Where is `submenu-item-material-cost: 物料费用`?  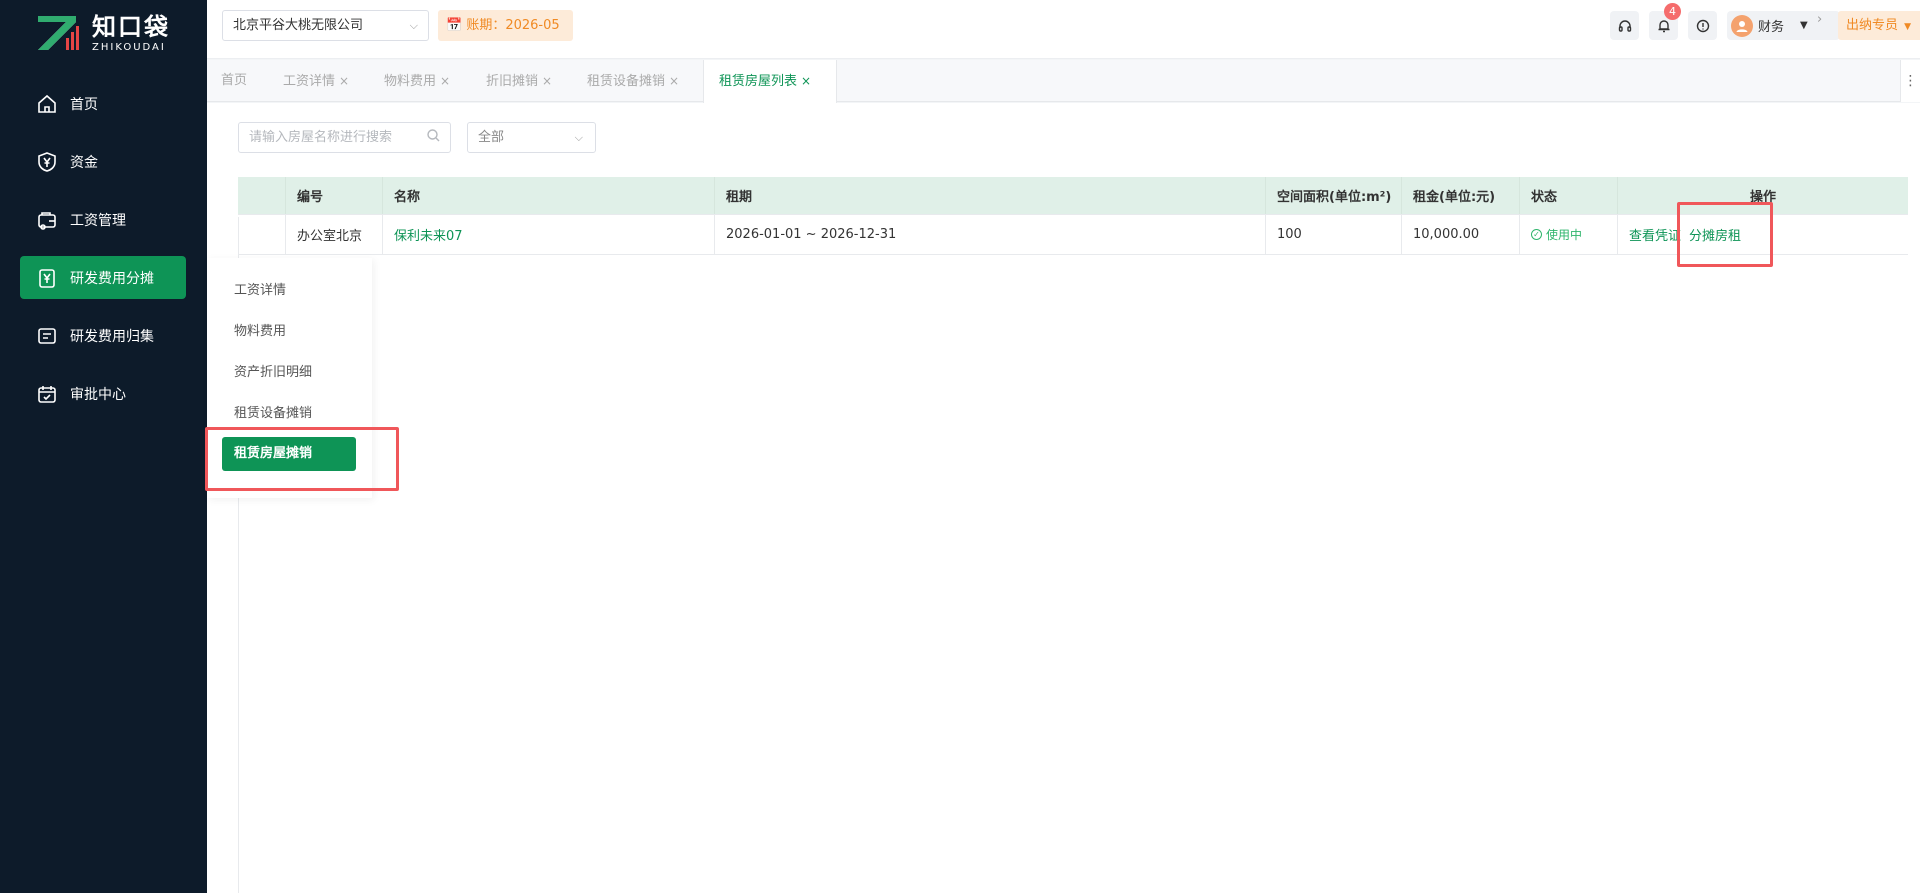 submenu-item-material-cost: 物料费用 is located at coordinates (289, 332).